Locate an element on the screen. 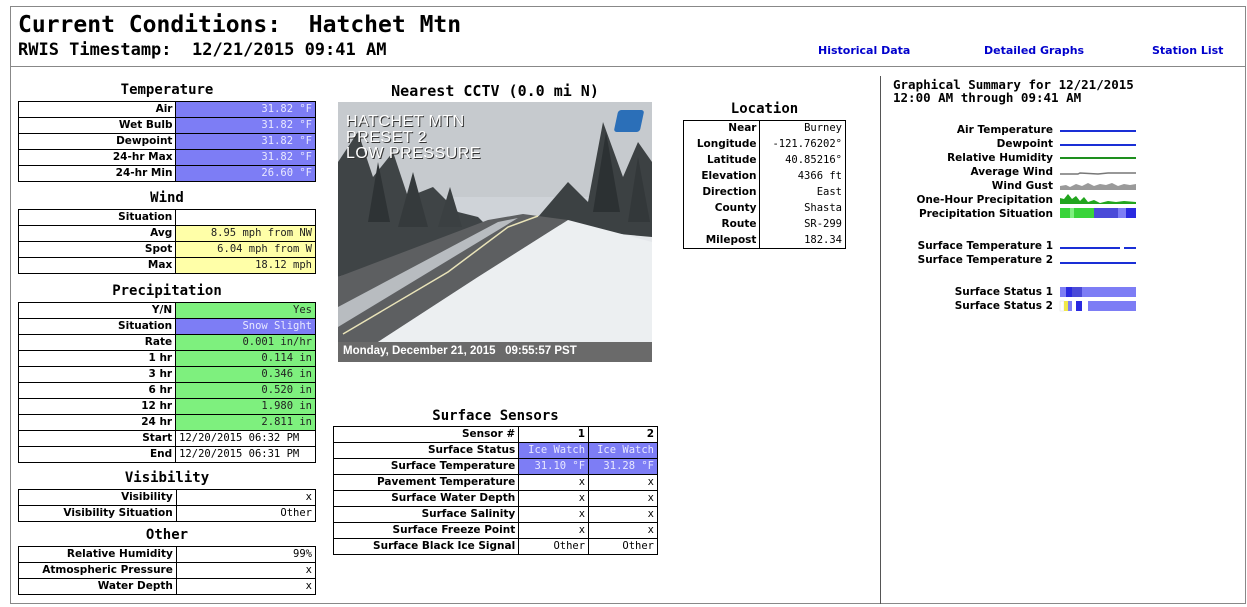 The width and height of the screenshot is (1247, 607). sparkline-precip is located at coordinates (1098, 199).